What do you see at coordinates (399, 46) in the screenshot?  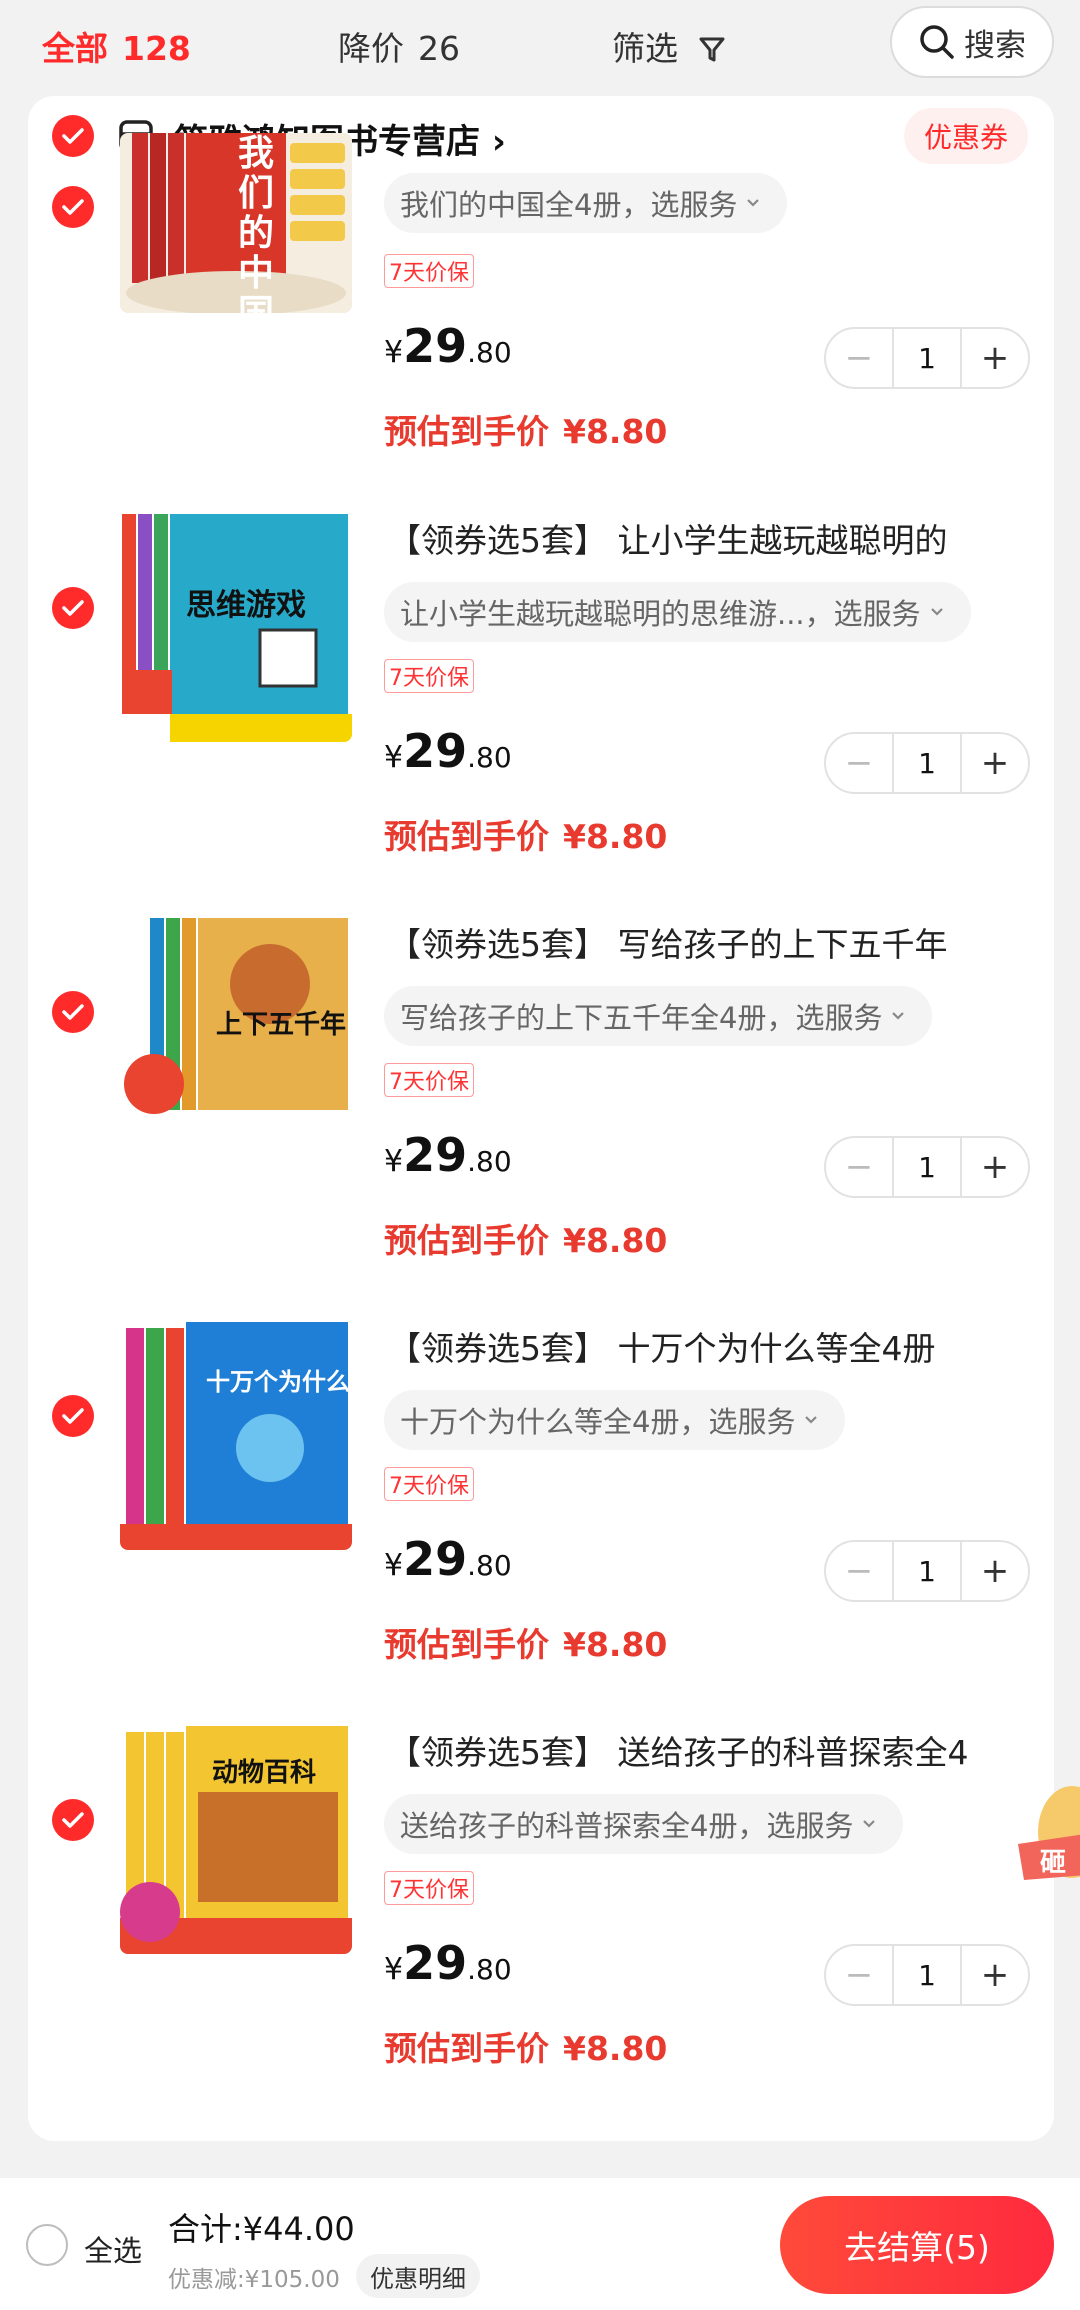 I see `tab-price-drop: 降价 26` at bounding box center [399, 46].